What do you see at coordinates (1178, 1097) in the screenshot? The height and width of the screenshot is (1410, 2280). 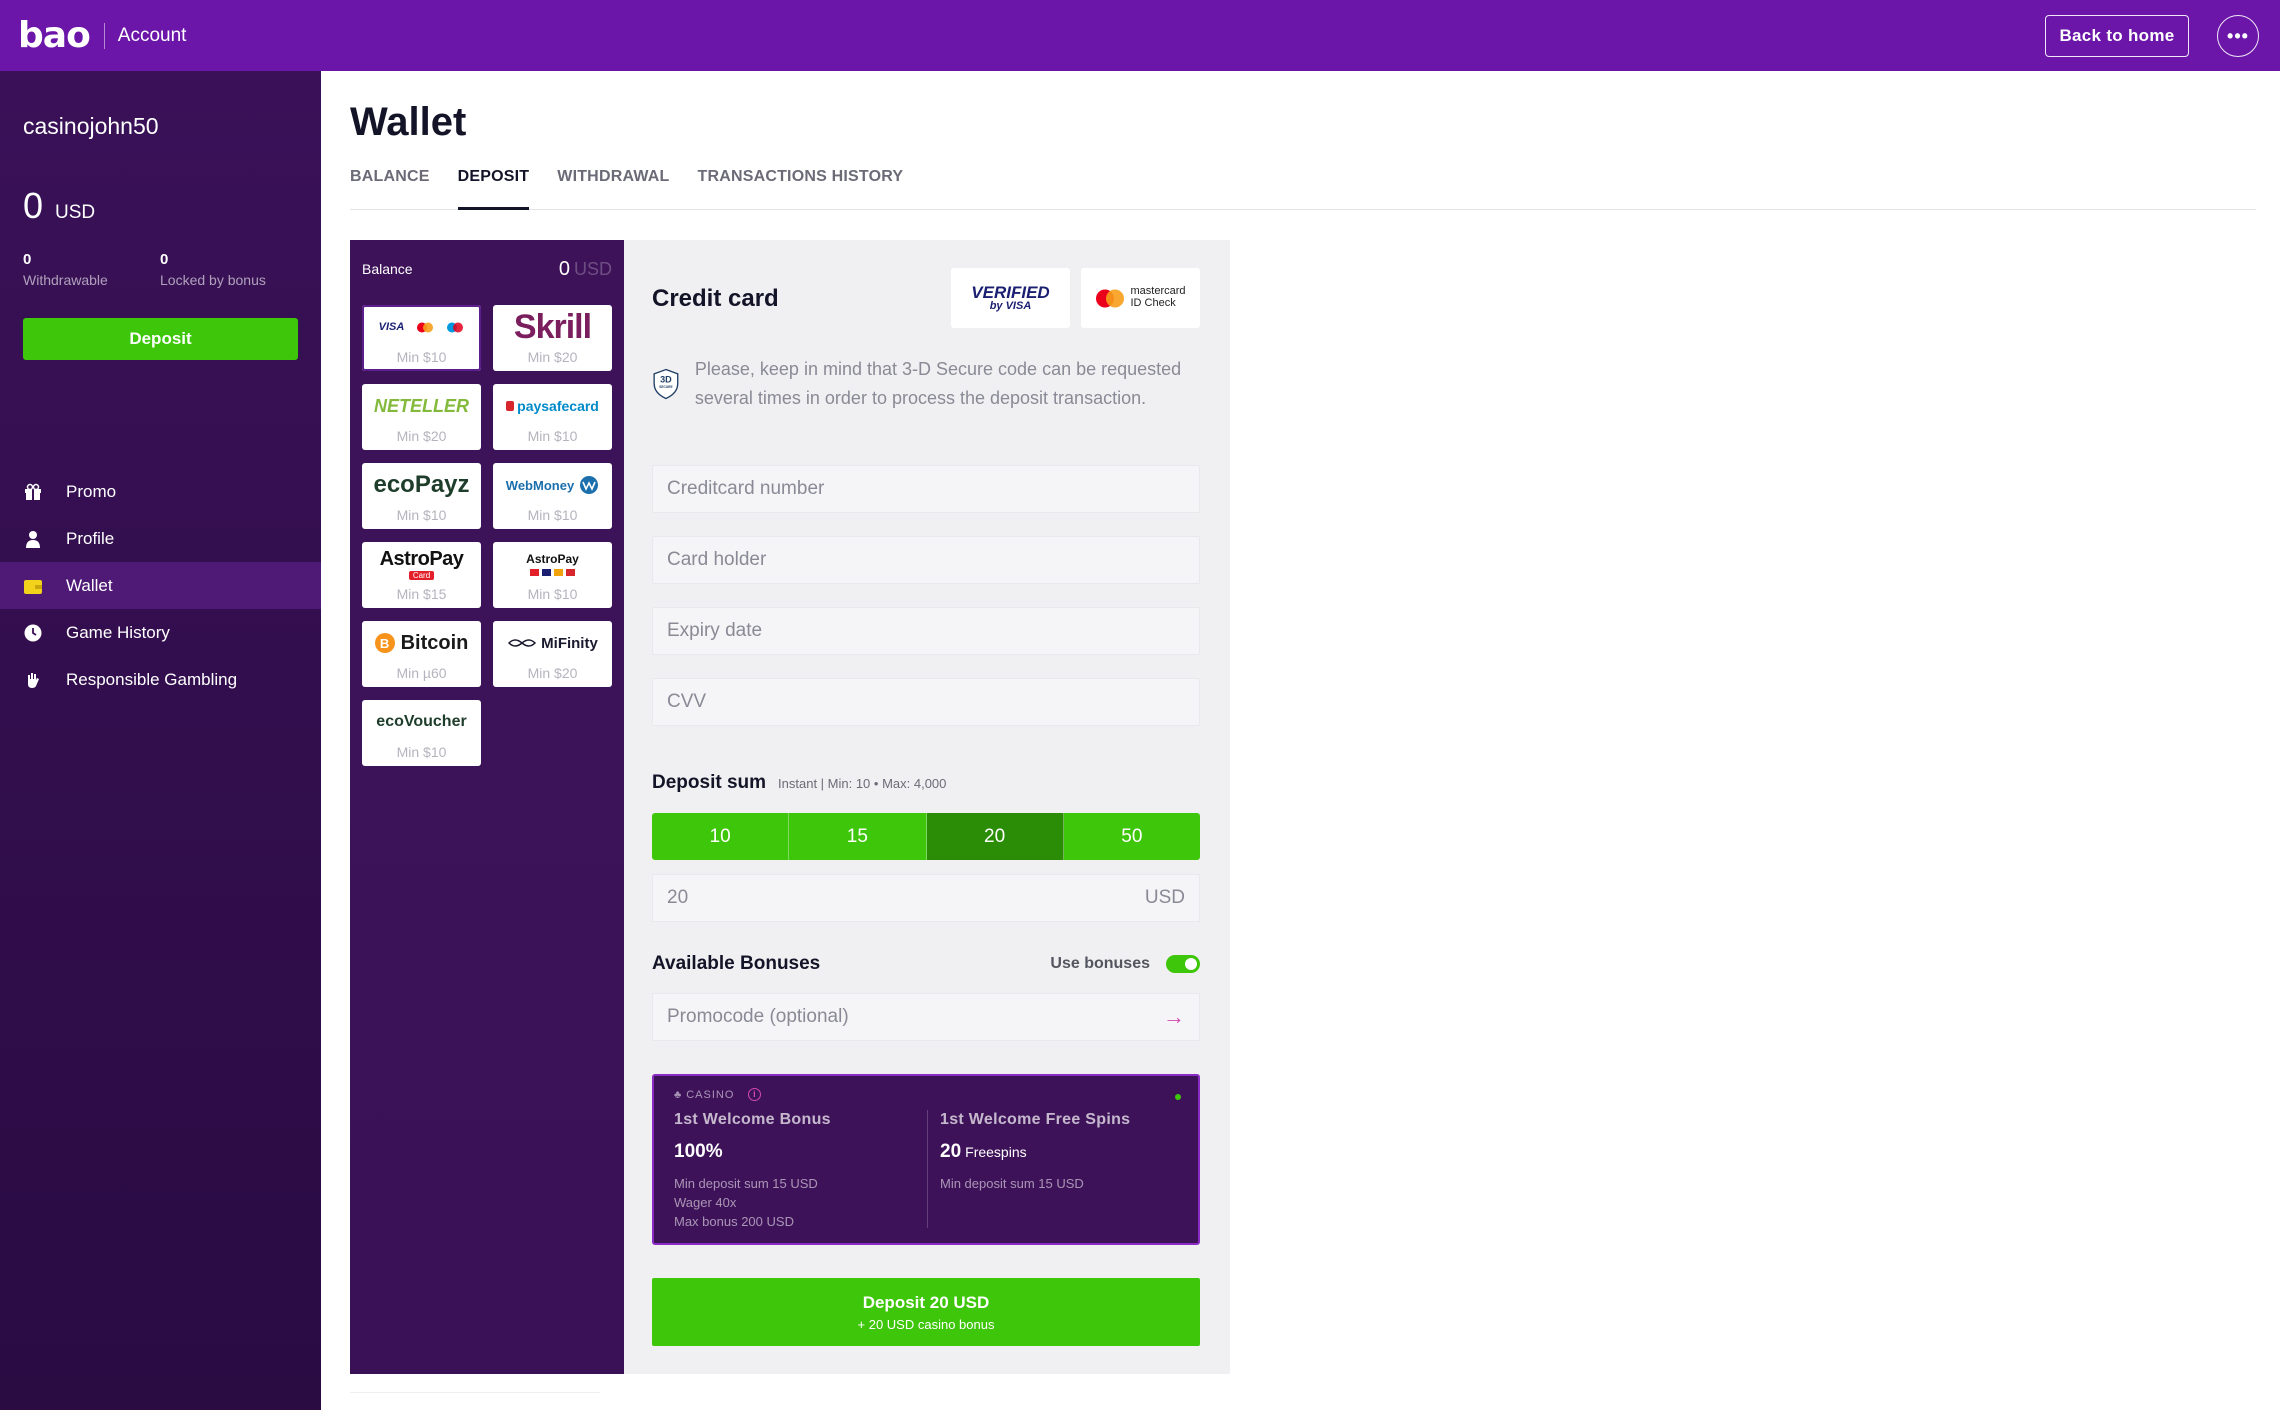 I see `selected-indicator-dot` at bounding box center [1178, 1097].